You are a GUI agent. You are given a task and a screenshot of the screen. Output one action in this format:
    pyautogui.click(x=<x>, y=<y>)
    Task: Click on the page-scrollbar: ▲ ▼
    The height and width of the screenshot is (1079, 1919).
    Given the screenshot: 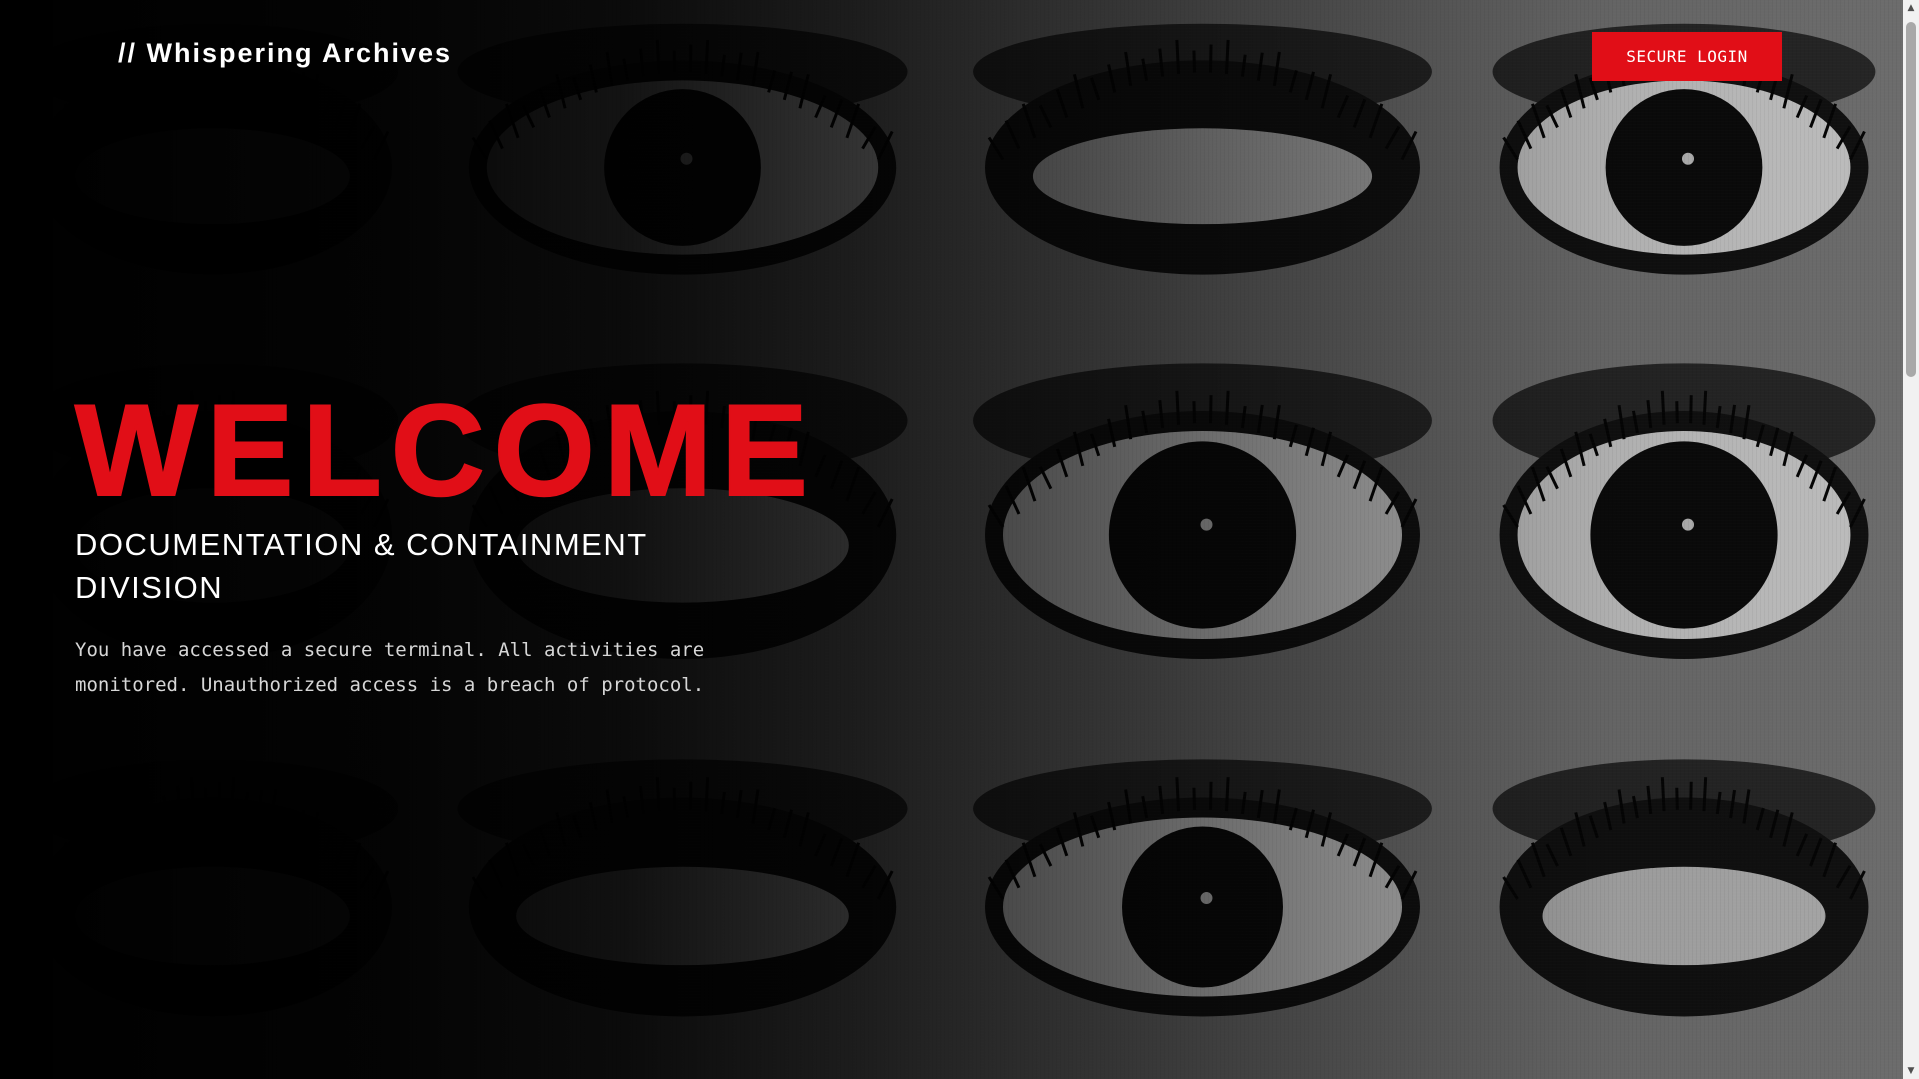 What is the action you would take?
    pyautogui.click(x=1911, y=539)
    